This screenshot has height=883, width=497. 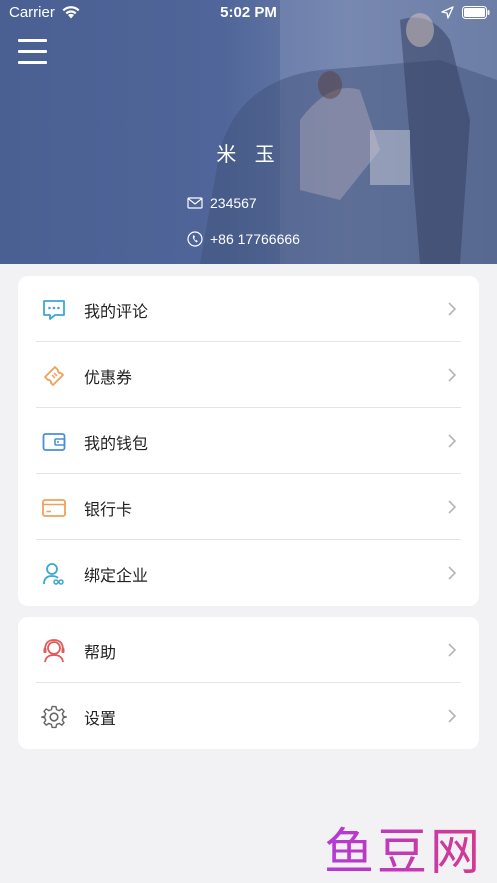 I want to click on menu-item-my-wallet: 我的钱包, so click(x=248, y=441).